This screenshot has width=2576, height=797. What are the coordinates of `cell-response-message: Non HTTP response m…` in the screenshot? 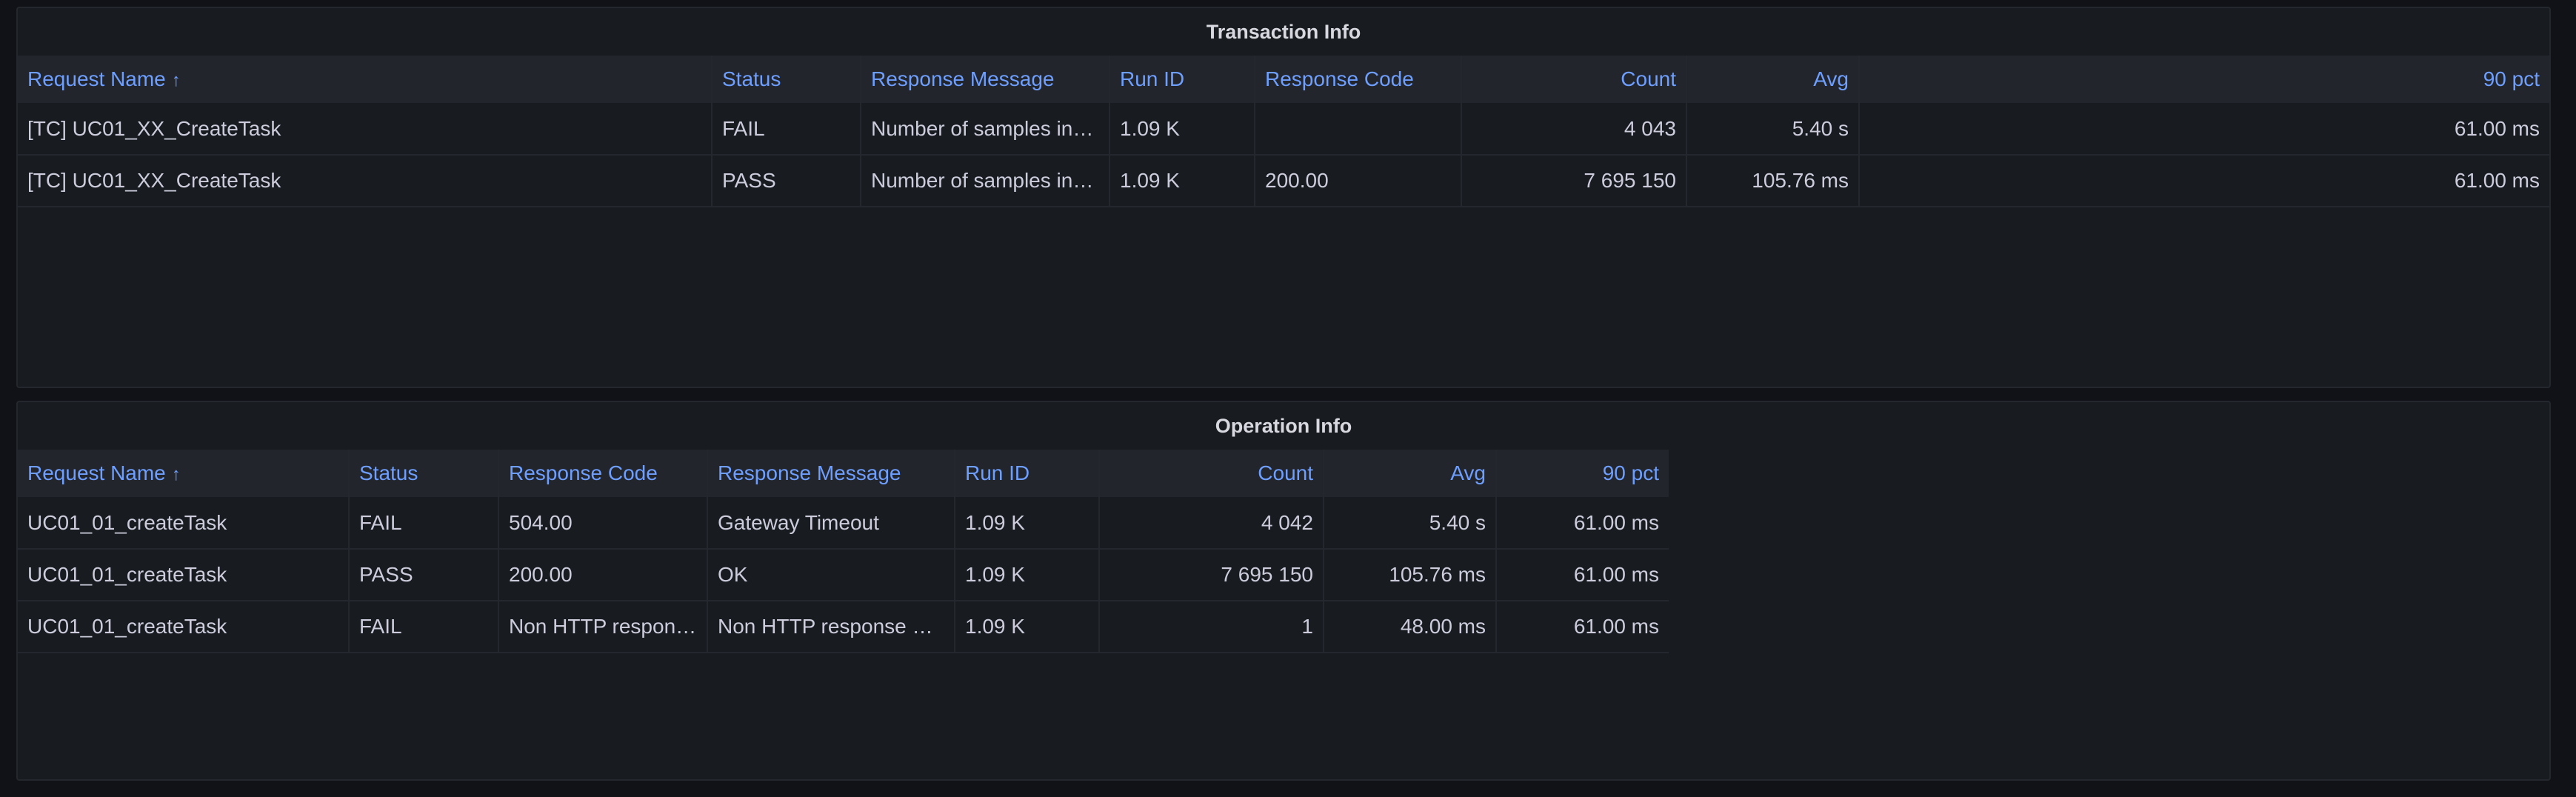 It's located at (831, 627).